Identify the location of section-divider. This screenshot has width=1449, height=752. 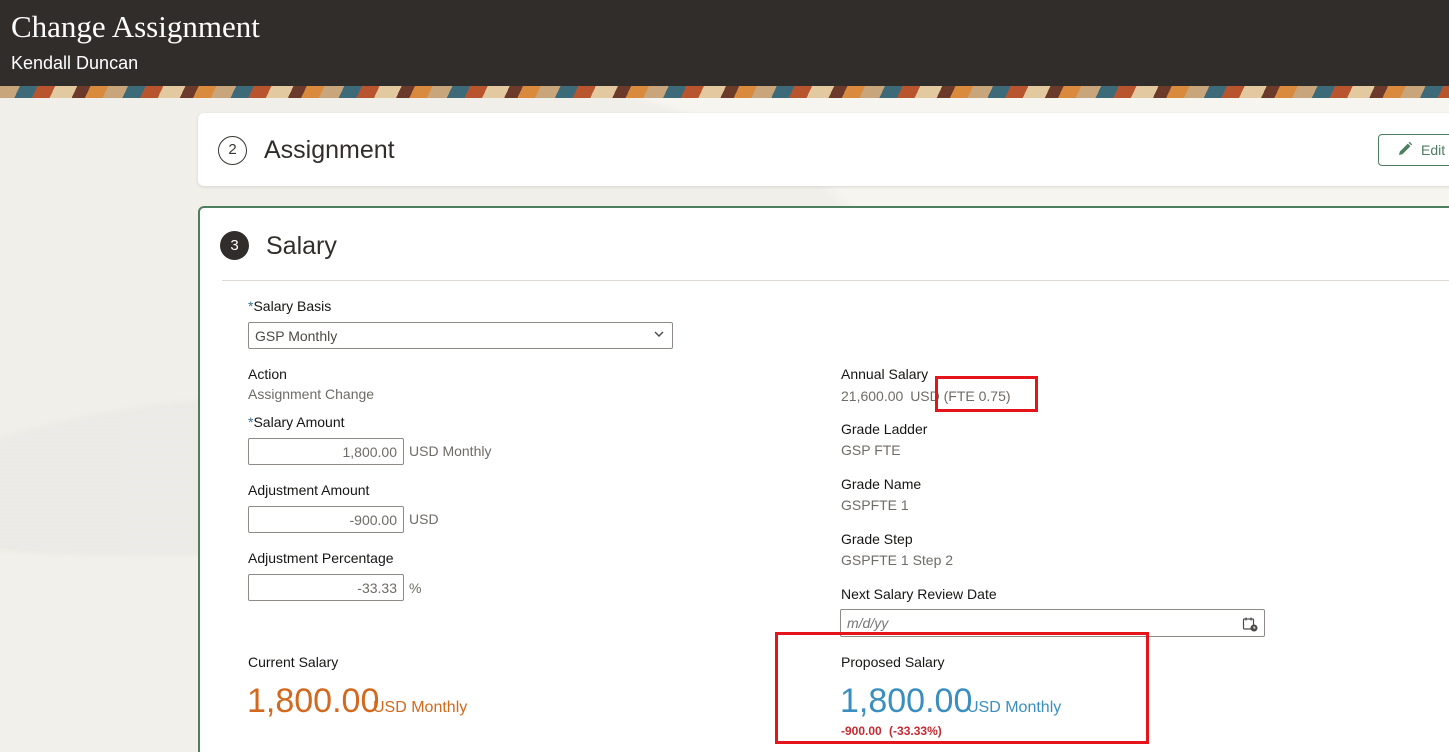
(835, 280).